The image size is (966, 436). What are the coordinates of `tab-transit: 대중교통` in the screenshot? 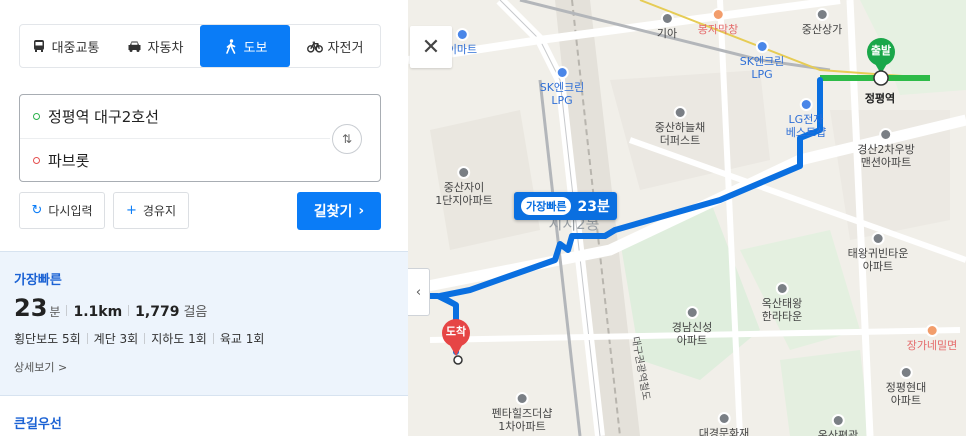 It's located at (65, 46).